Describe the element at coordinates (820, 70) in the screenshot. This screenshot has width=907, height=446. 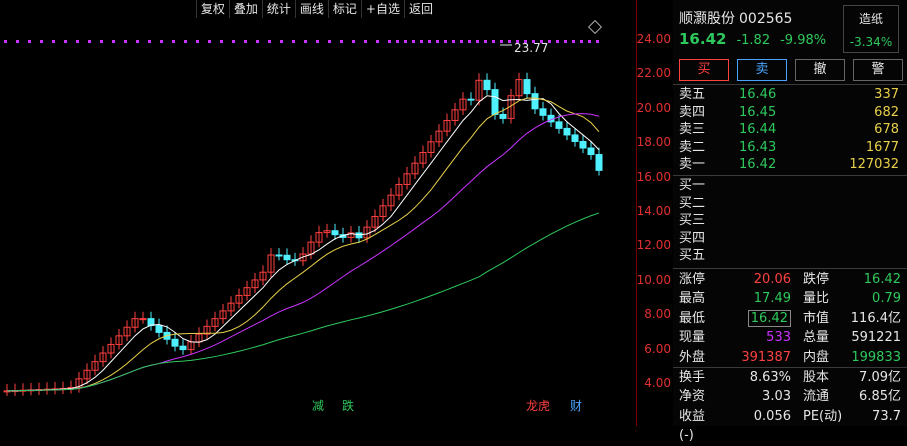
I see `cancel-button: 撤` at that location.